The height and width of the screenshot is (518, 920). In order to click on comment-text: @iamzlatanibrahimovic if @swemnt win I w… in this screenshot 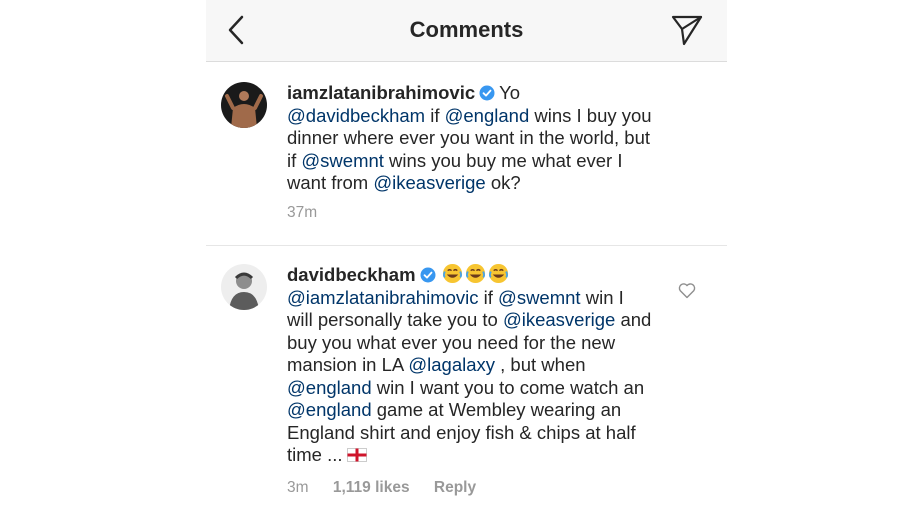, I will do `click(469, 376)`.